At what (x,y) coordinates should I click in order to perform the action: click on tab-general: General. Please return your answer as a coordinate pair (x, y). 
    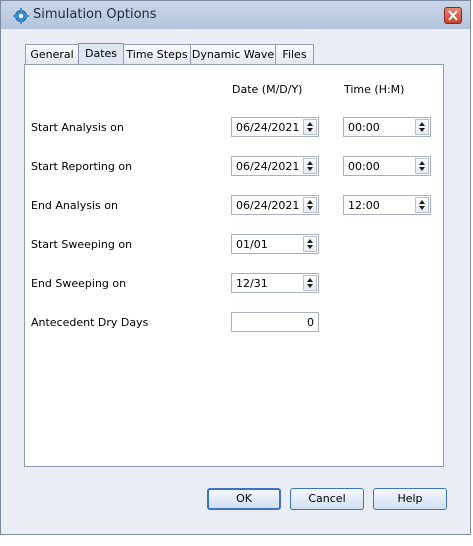
    Looking at the image, I should click on (52, 54).